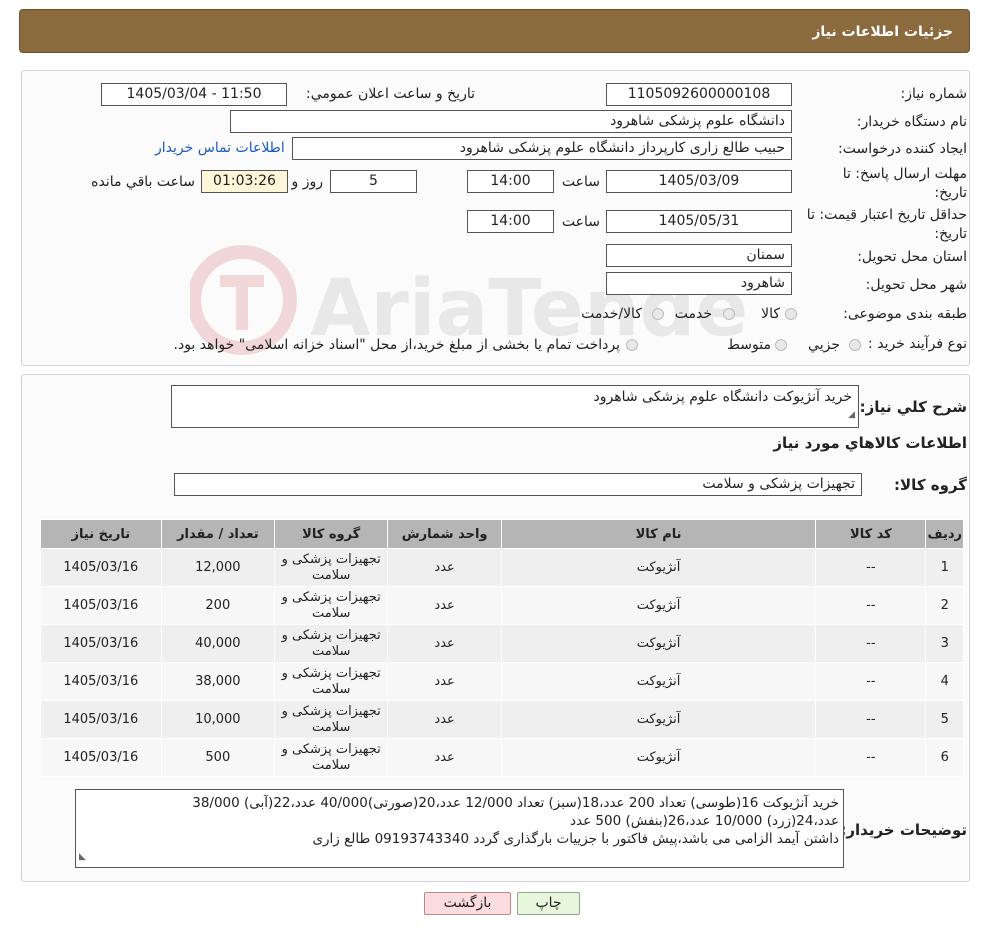 This screenshot has width=985, height=936. What do you see at coordinates (611, 314) in the screenshot?
I see `category-option-goods-service: کالا/خدمت` at bounding box center [611, 314].